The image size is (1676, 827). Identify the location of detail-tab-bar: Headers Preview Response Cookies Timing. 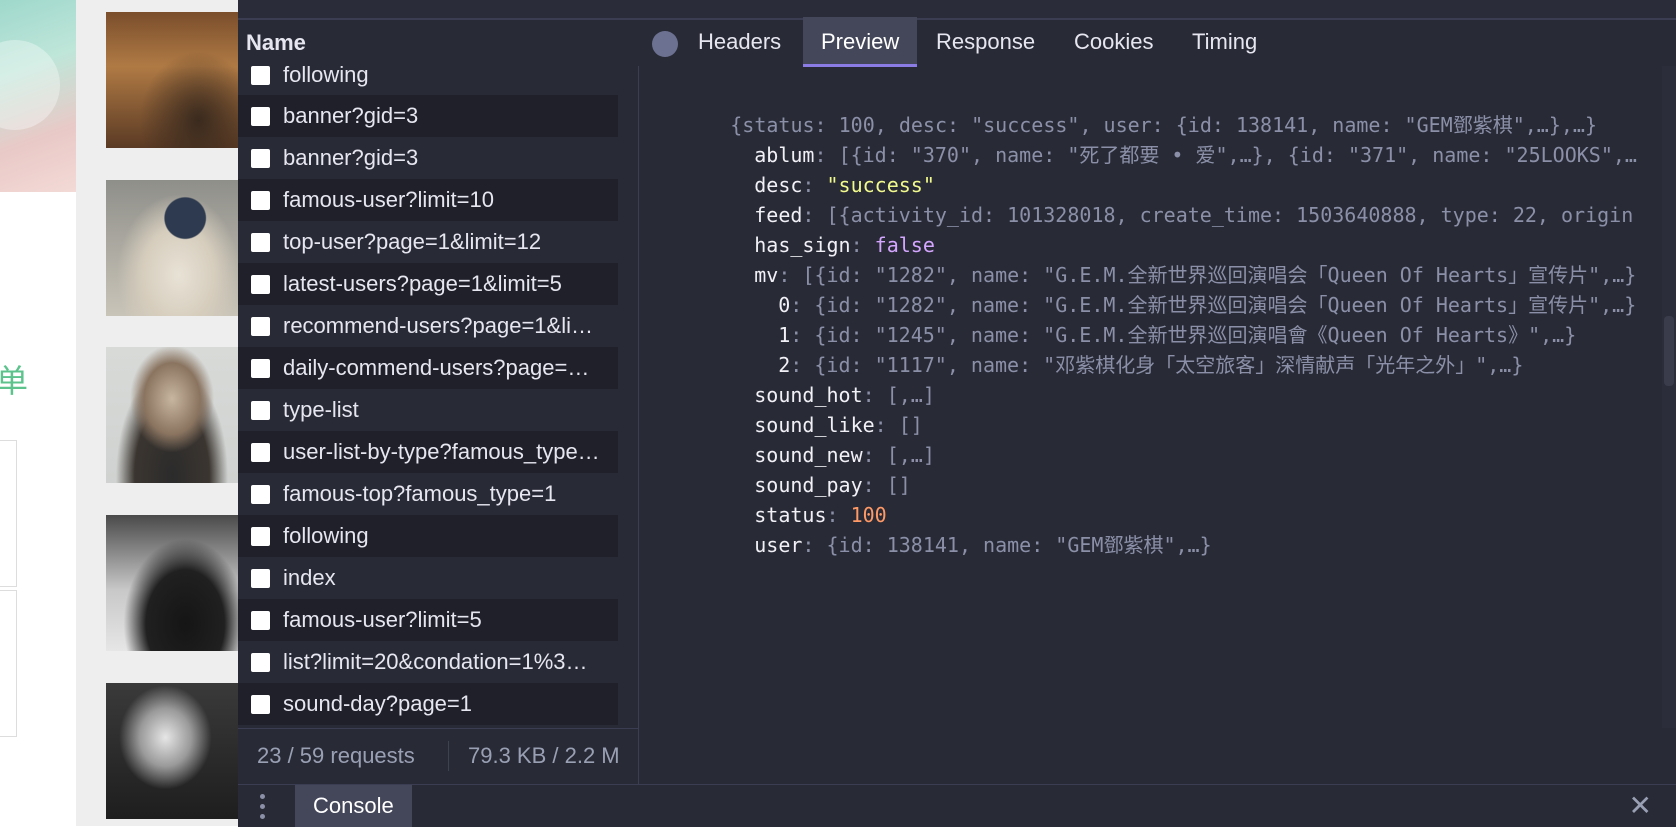
(1157, 42).